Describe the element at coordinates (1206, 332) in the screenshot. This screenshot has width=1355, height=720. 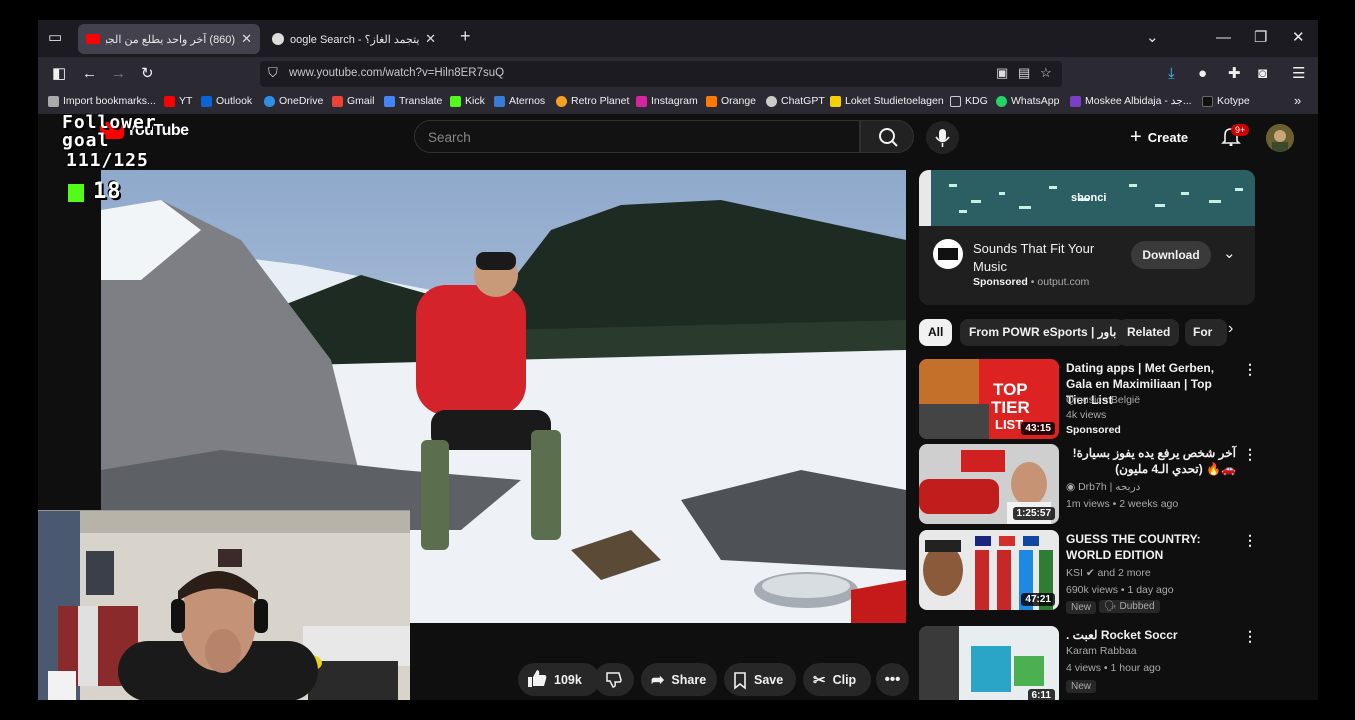
I see `chip-for-you: For` at that location.